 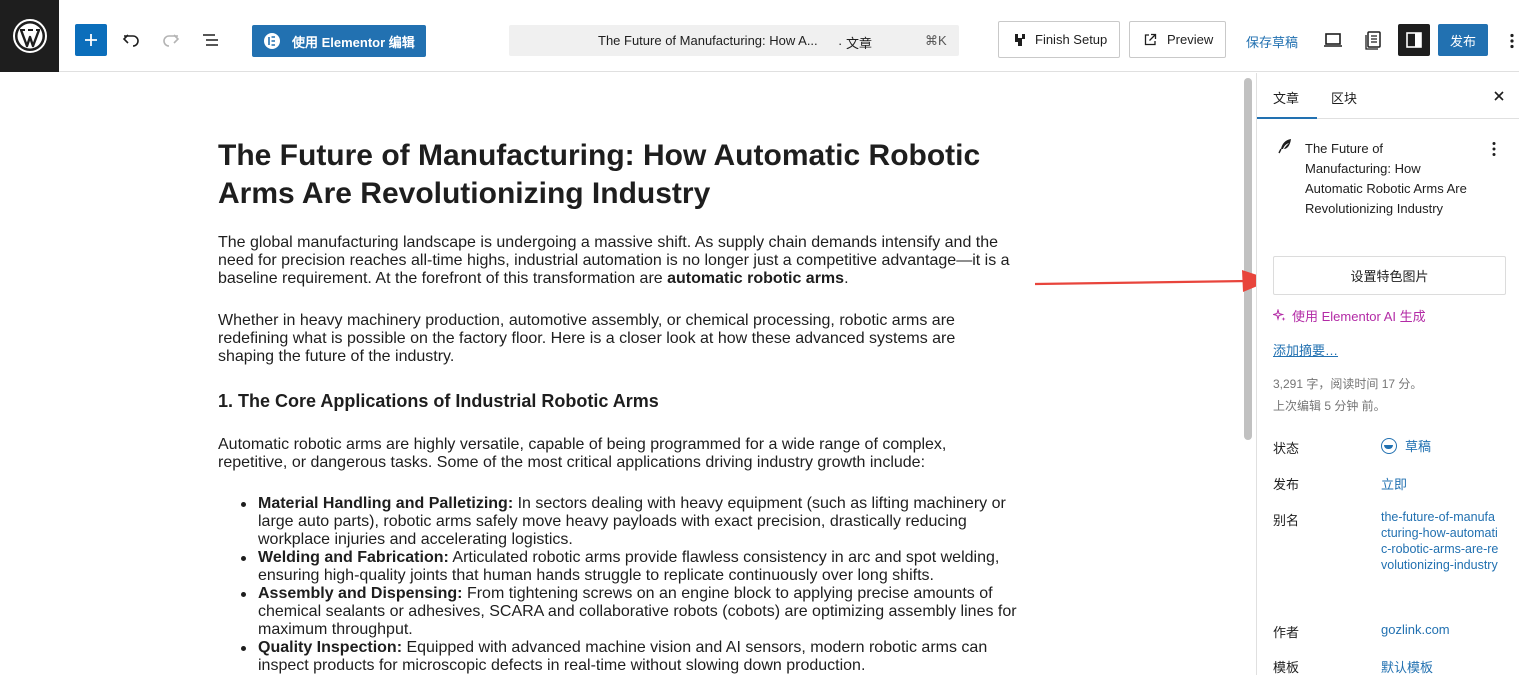 I want to click on post-feather-icon, so click(x=1284, y=146).